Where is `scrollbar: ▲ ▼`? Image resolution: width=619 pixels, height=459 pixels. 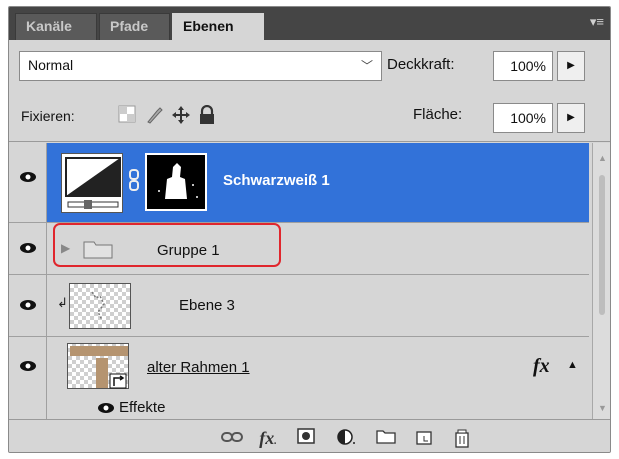
scrollbar: ▲ ▼ is located at coordinates (601, 281).